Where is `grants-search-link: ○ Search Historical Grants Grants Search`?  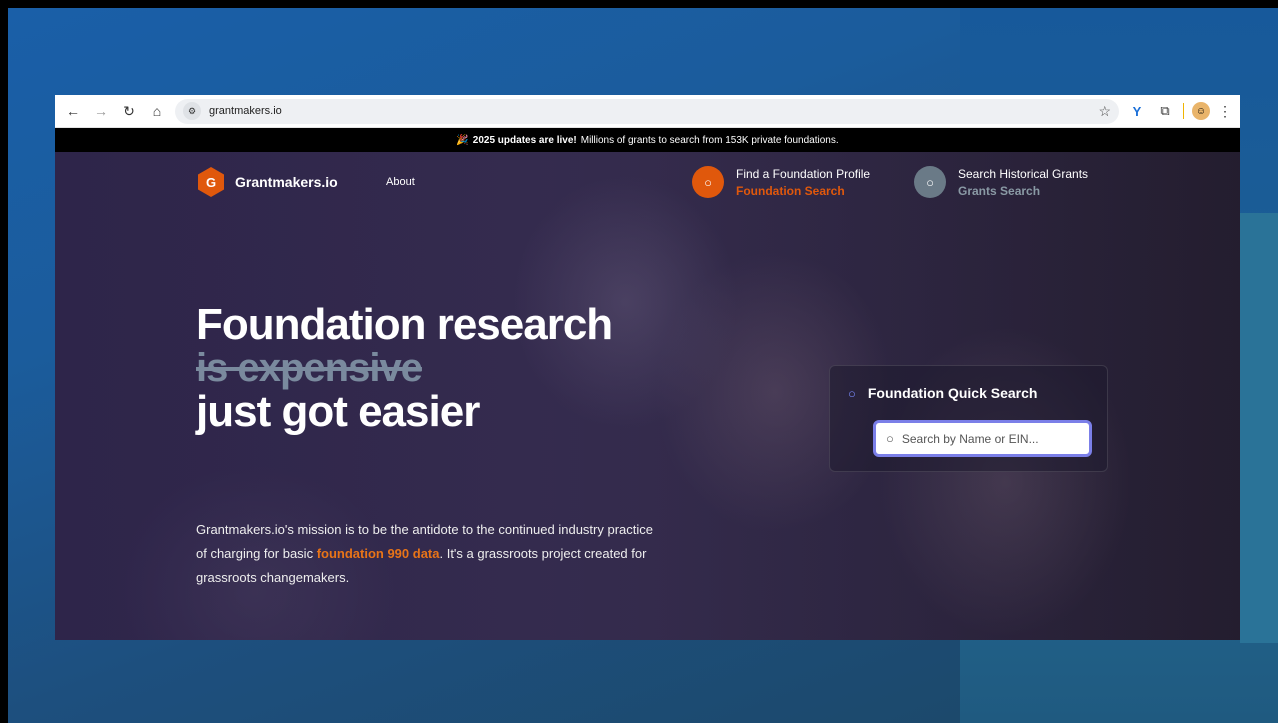
grants-search-link: ○ Search Historical Grants Grants Search is located at coordinates (1001, 182).